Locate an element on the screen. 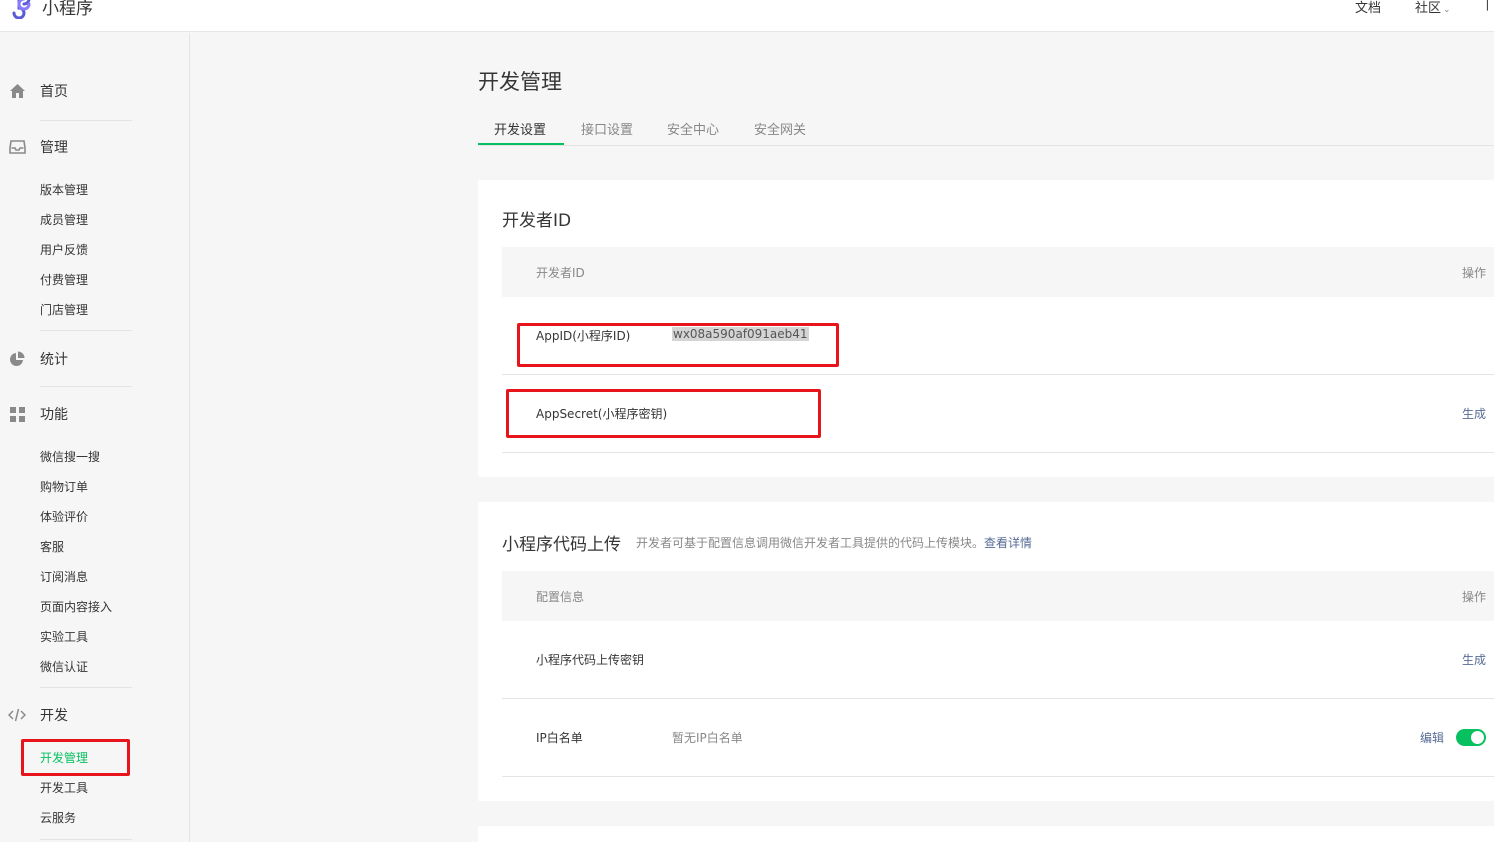 This screenshot has height=842, width=1494. edit-ip-whitelist-link: 编辑 is located at coordinates (1432, 737).